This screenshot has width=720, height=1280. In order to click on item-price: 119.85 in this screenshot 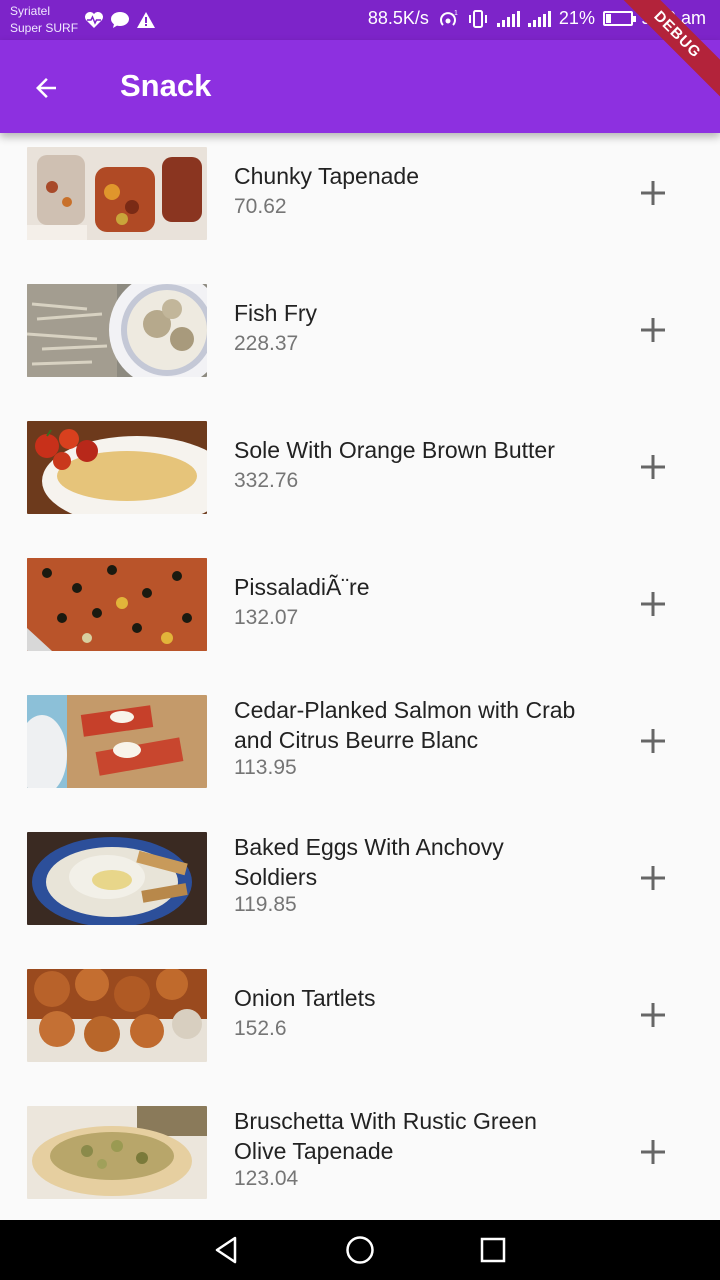, I will do `click(265, 904)`.